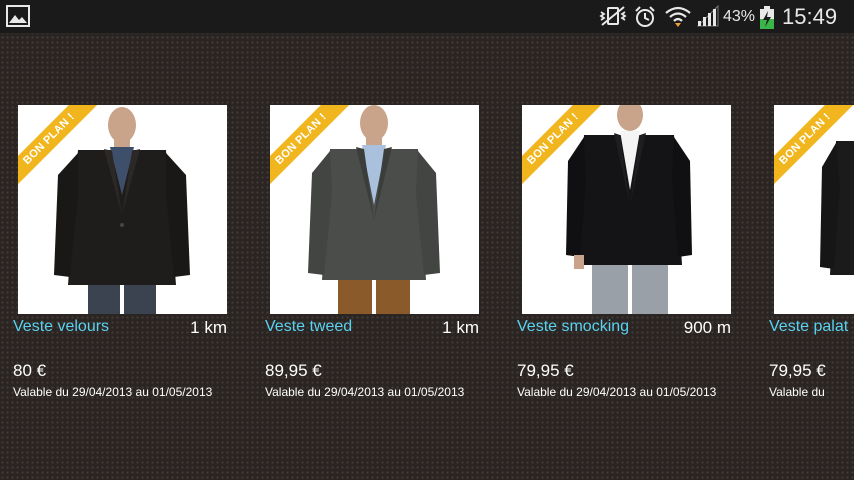 This screenshot has height=480, width=854. I want to click on offer-price: 89,95 €, so click(293, 370).